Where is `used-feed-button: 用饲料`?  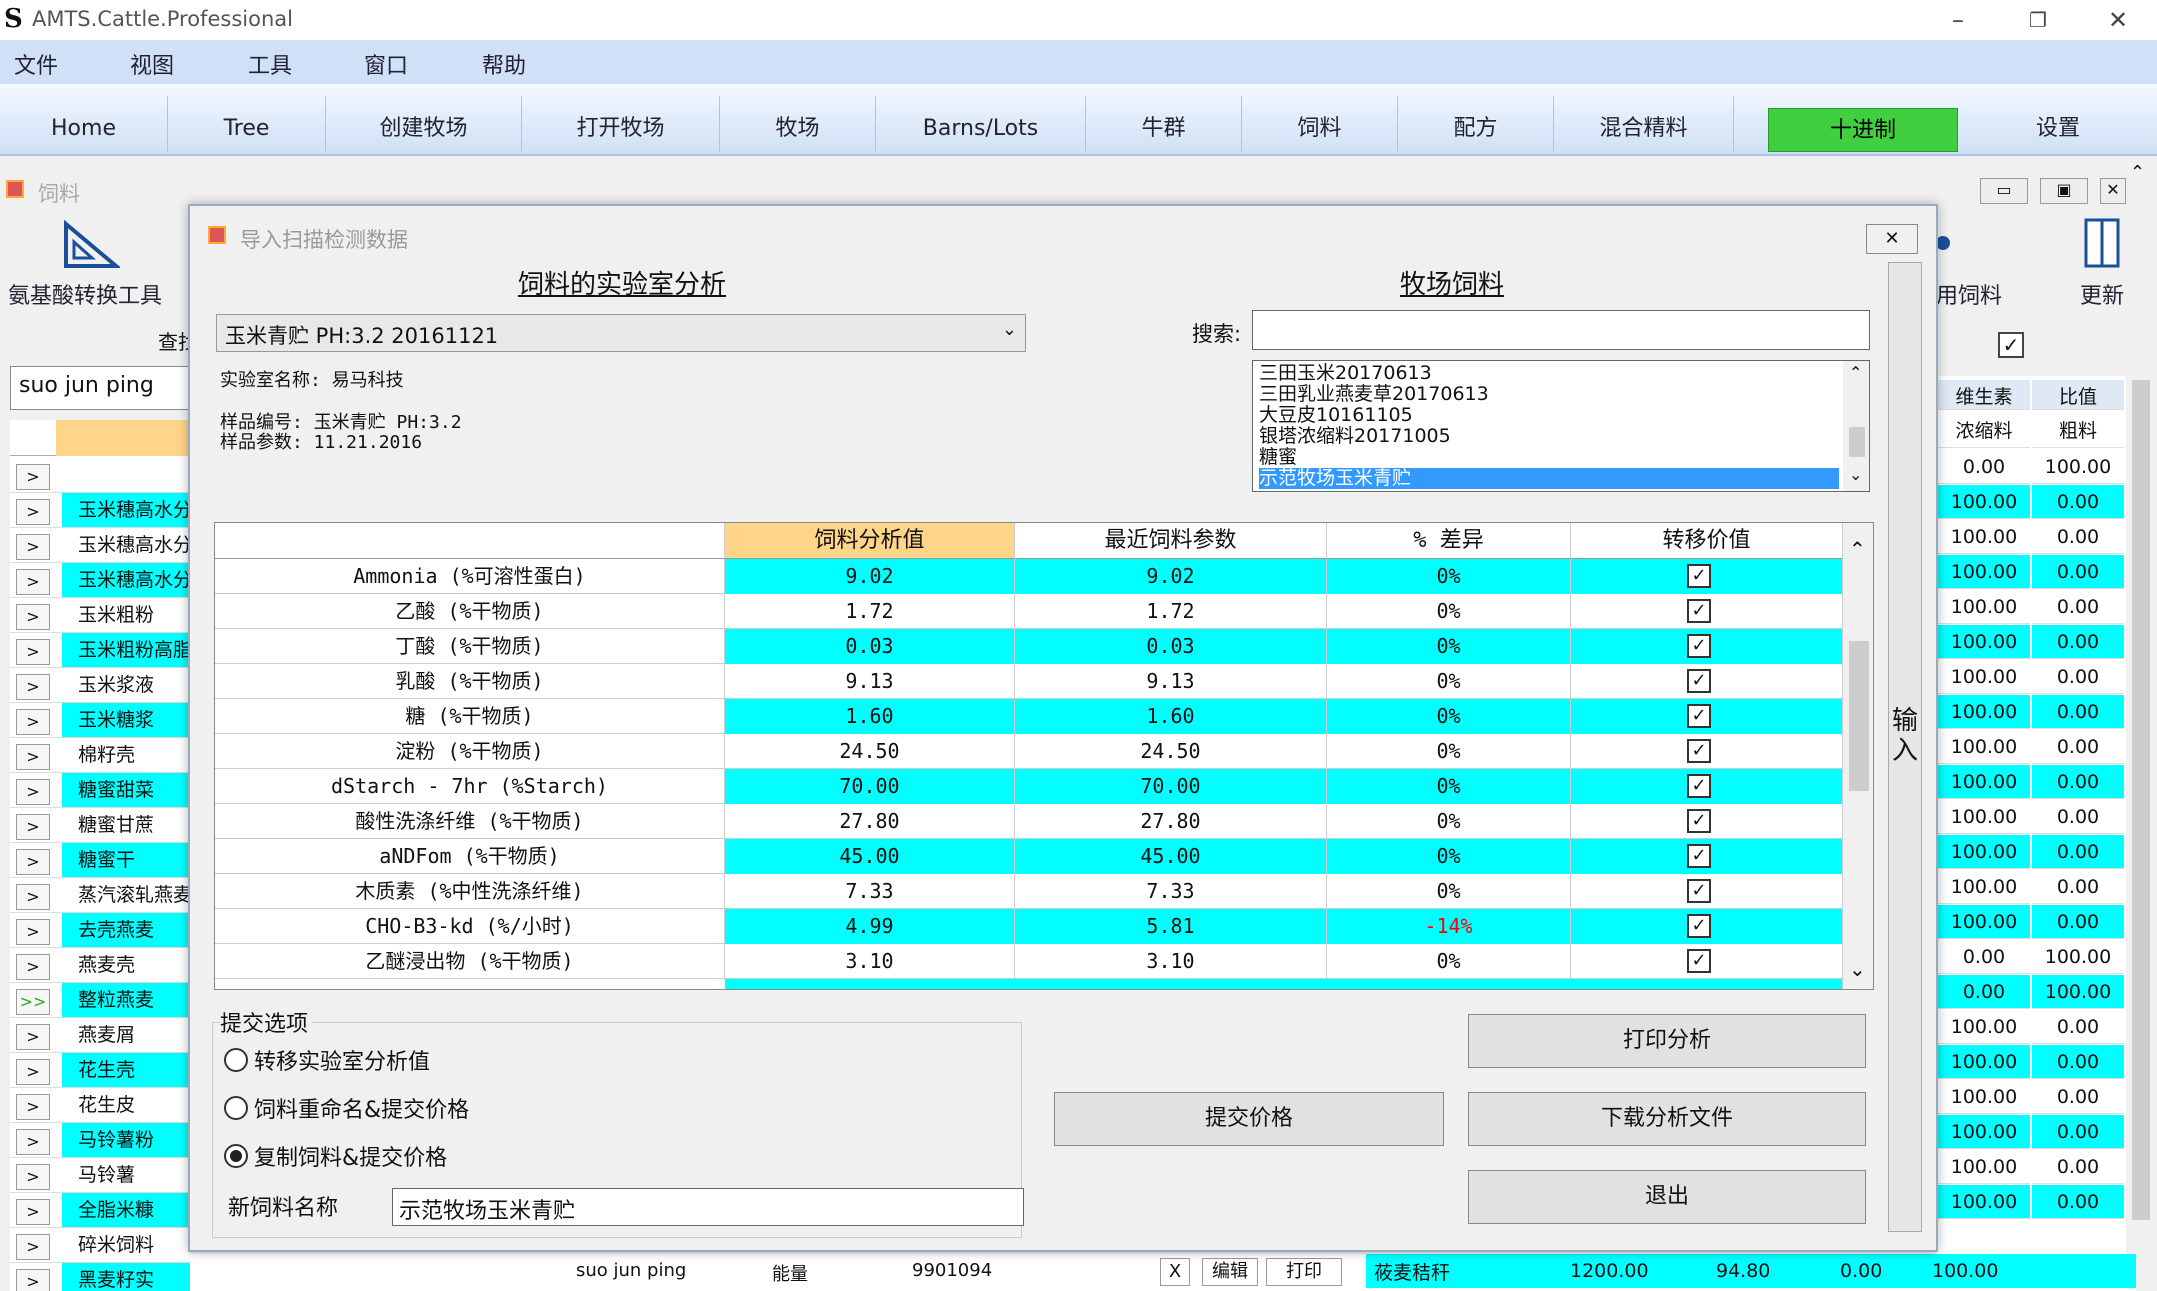 used-feed-button: 用饲料 is located at coordinates (1969, 294).